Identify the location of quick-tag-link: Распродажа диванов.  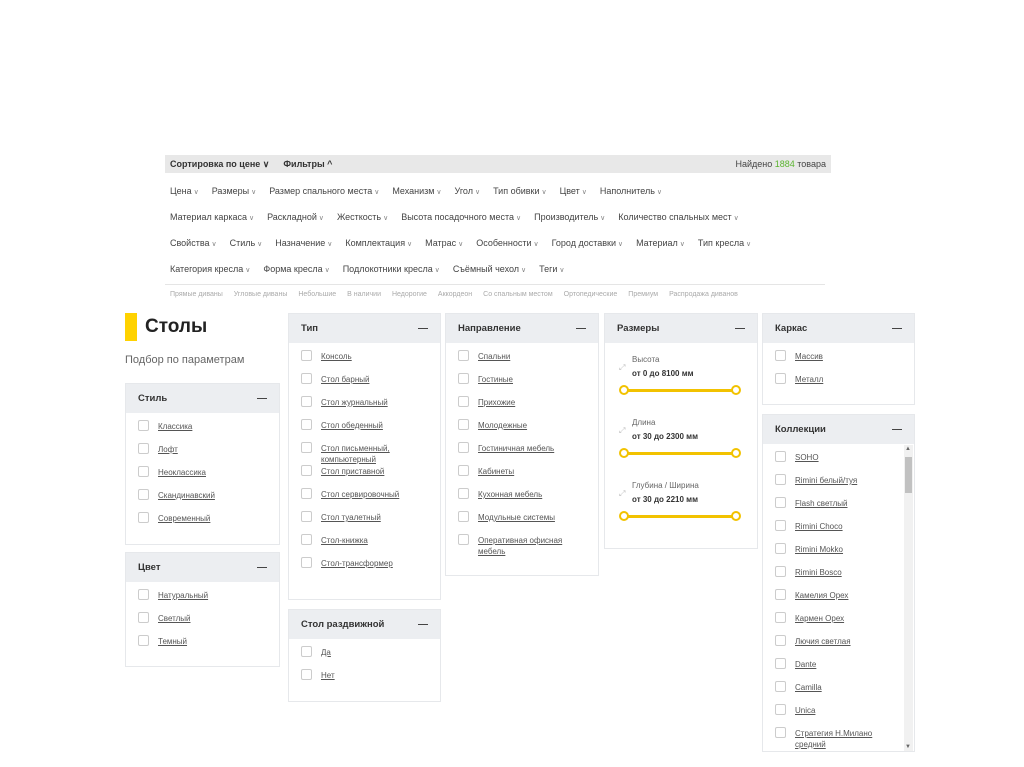
(703, 294).